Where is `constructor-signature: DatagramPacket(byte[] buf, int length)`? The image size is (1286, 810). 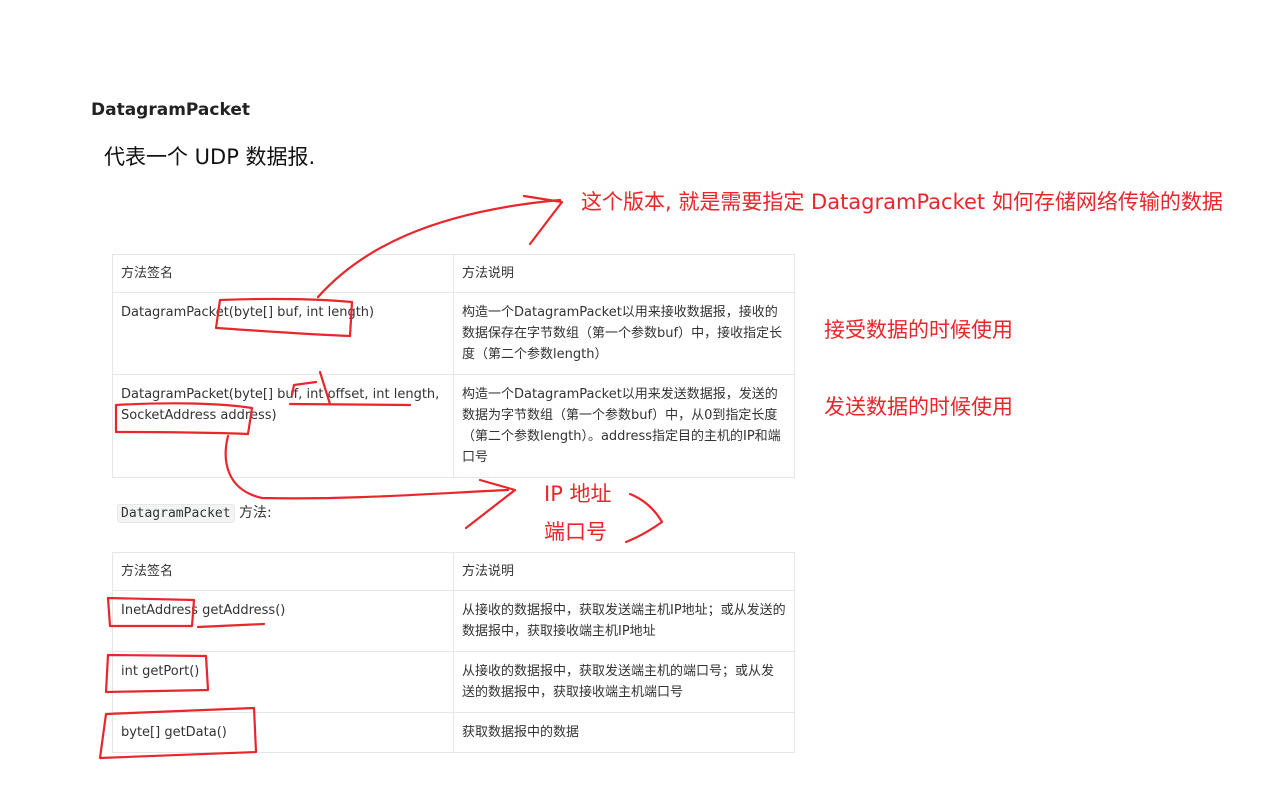
constructor-signature: DatagramPacket(byte[] buf, int length) is located at coordinates (283, 333).